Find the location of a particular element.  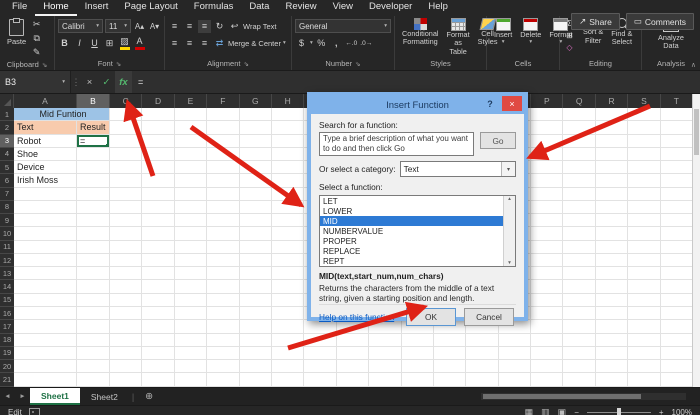

grow-font-icon: A▴ is located at coordinates (139, 26).